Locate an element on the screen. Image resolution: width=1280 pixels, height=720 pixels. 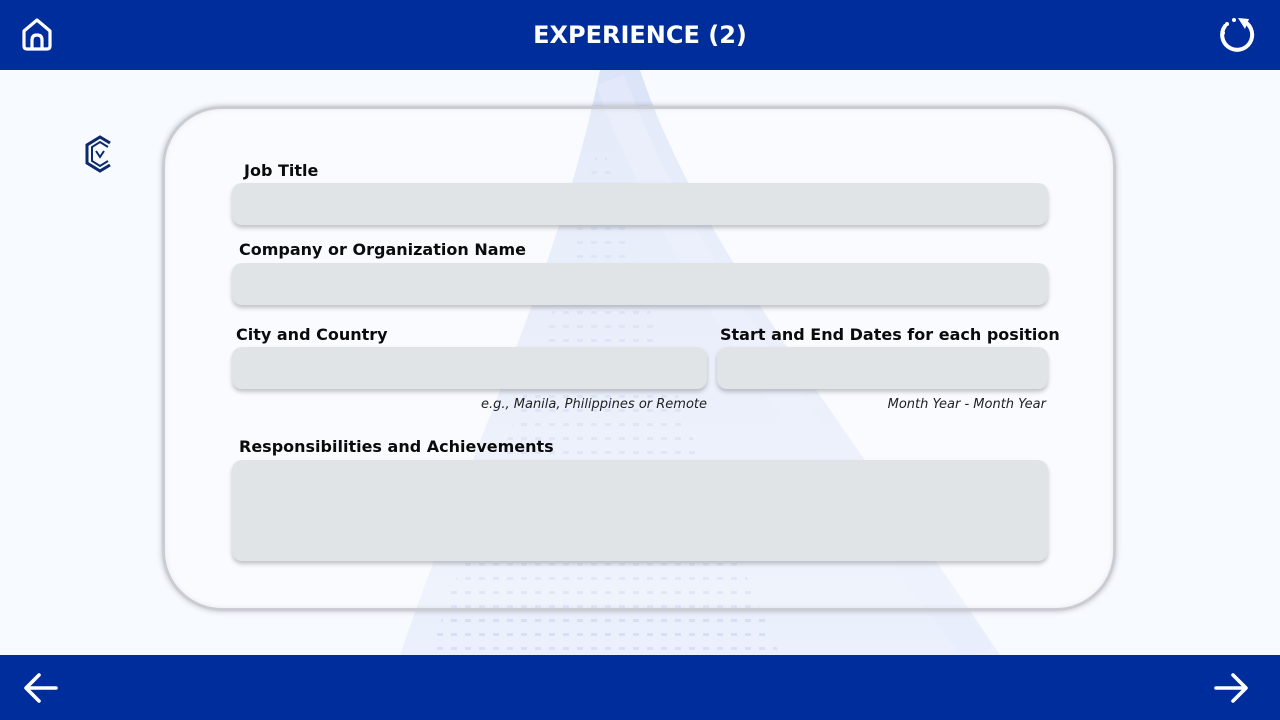
reload-icon is located at coordinates (1237, 35).